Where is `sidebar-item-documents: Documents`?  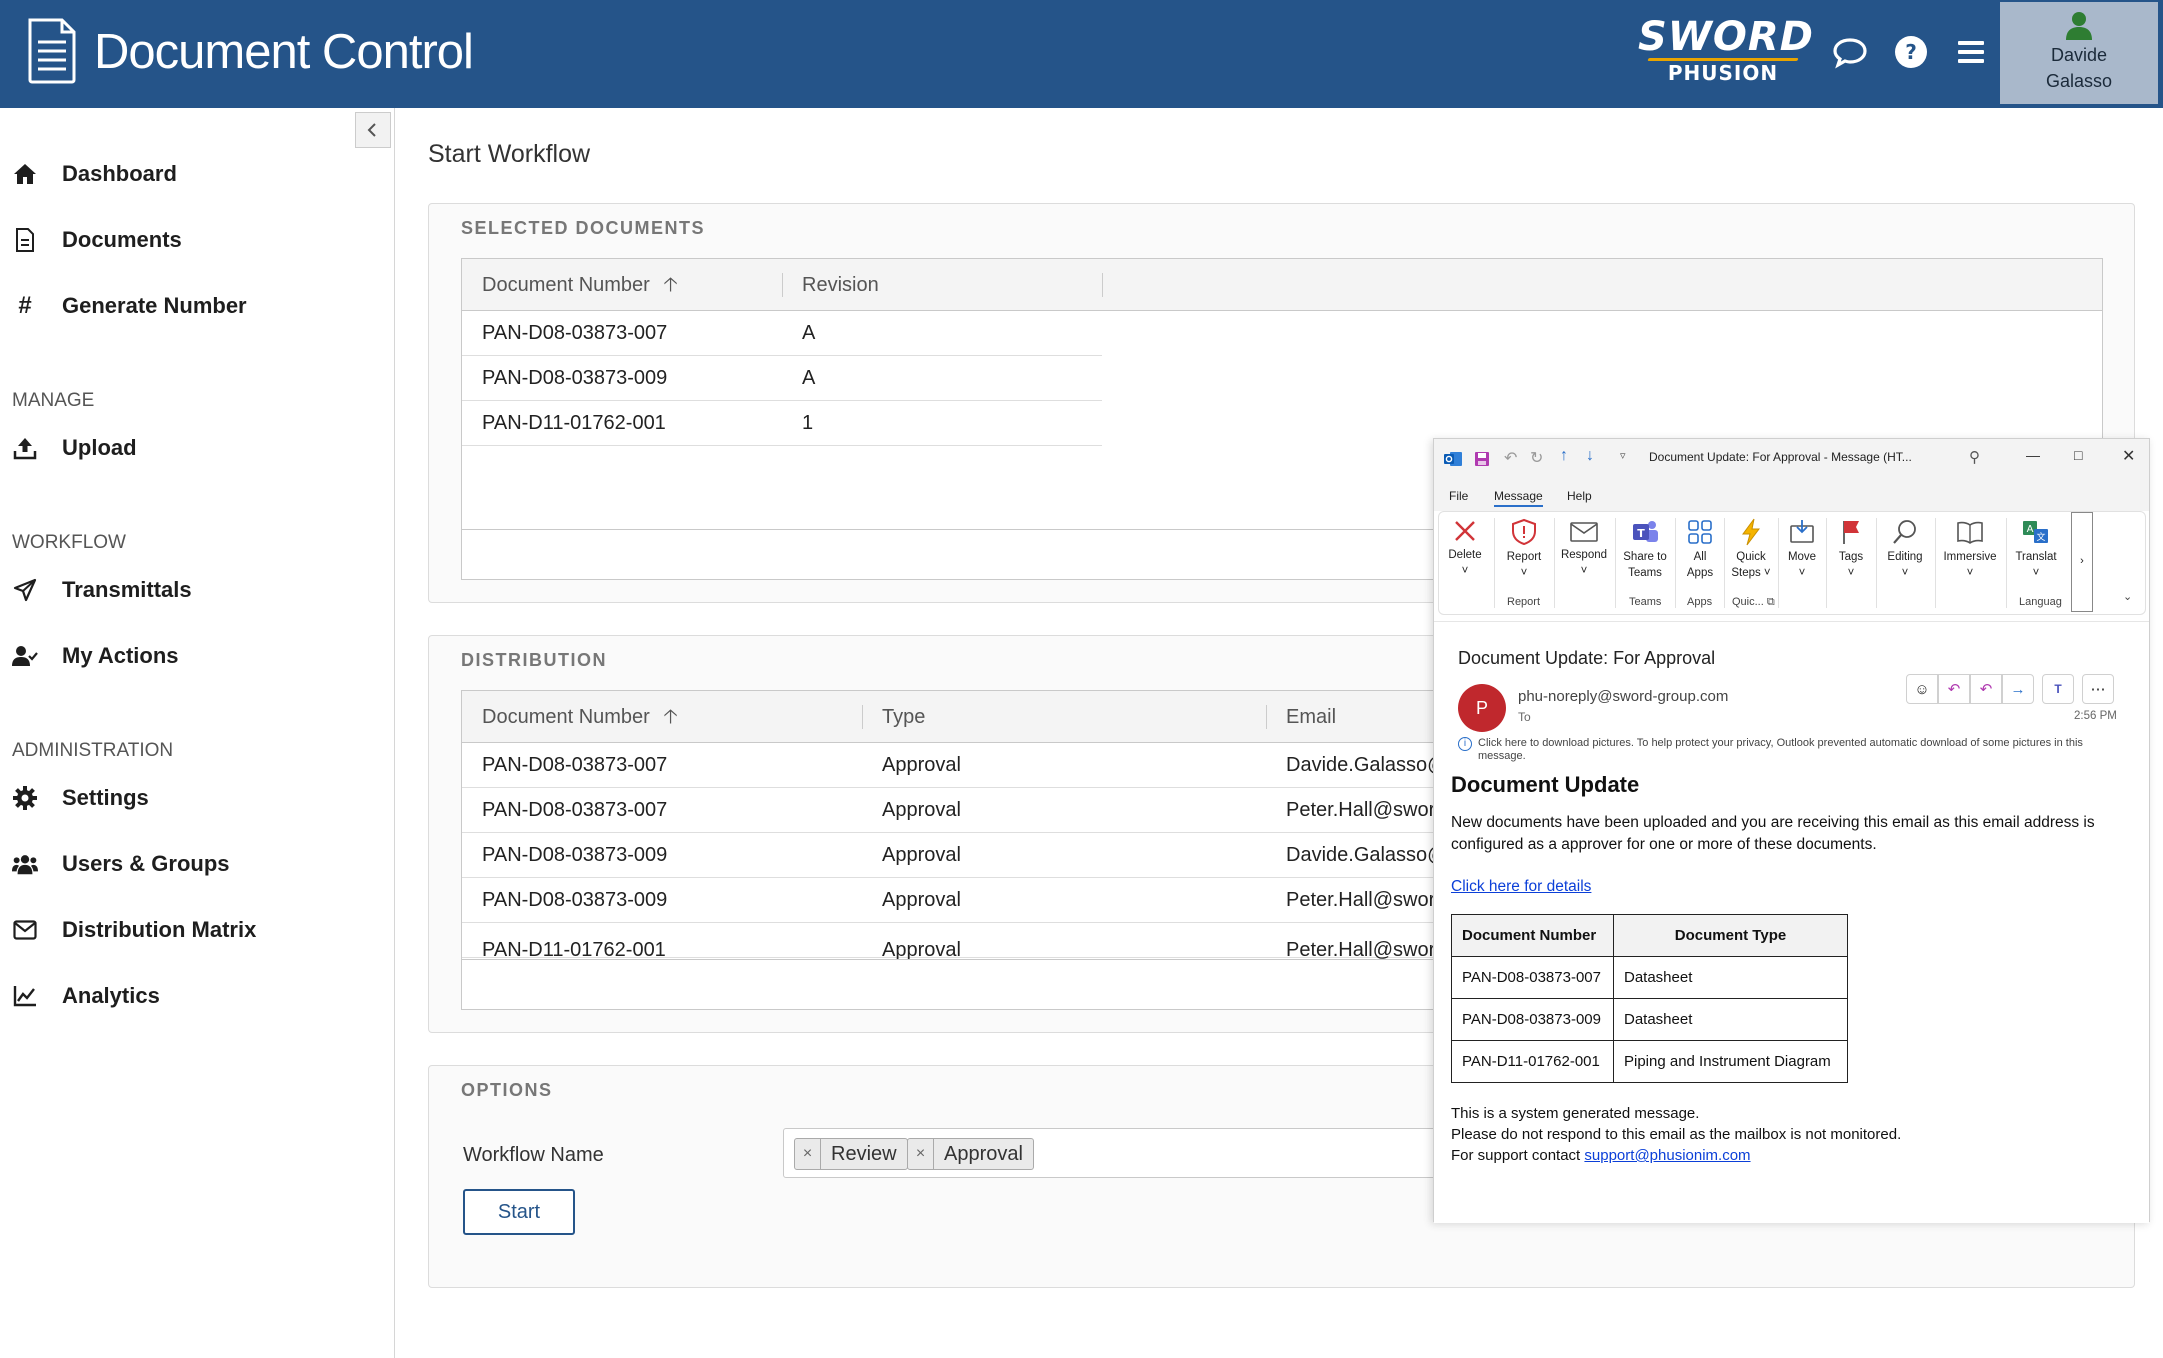 sidebar-item-documents: Documents is located at coordinates (97, 240).